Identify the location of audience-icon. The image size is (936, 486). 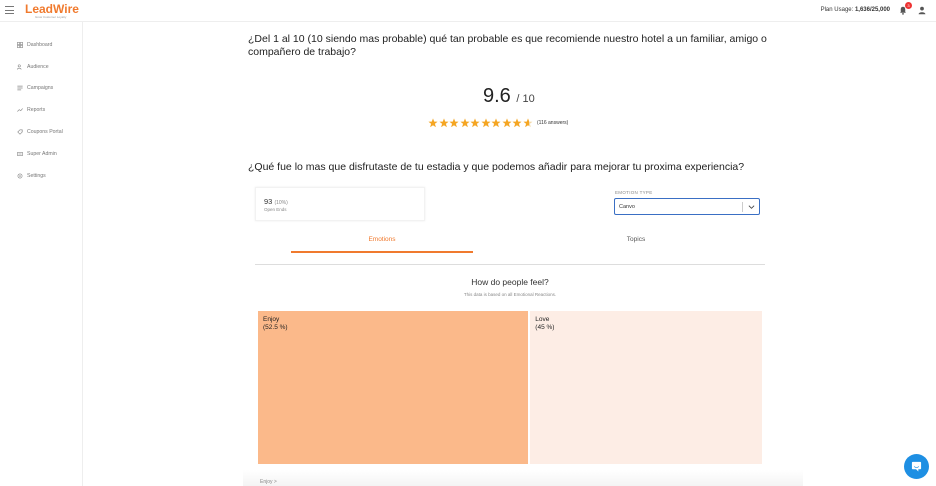
(19, 67).